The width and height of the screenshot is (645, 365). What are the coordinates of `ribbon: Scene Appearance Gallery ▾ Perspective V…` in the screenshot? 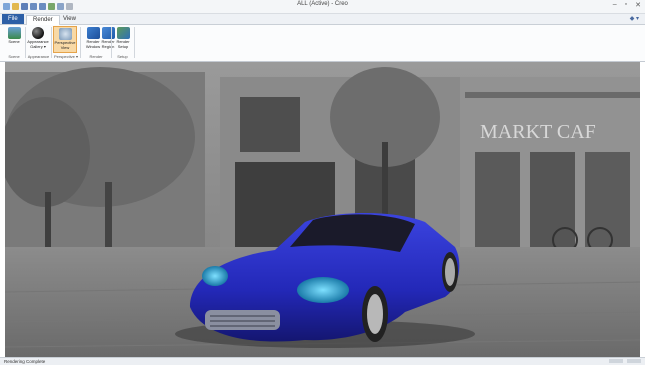 It's located at (322, 43).